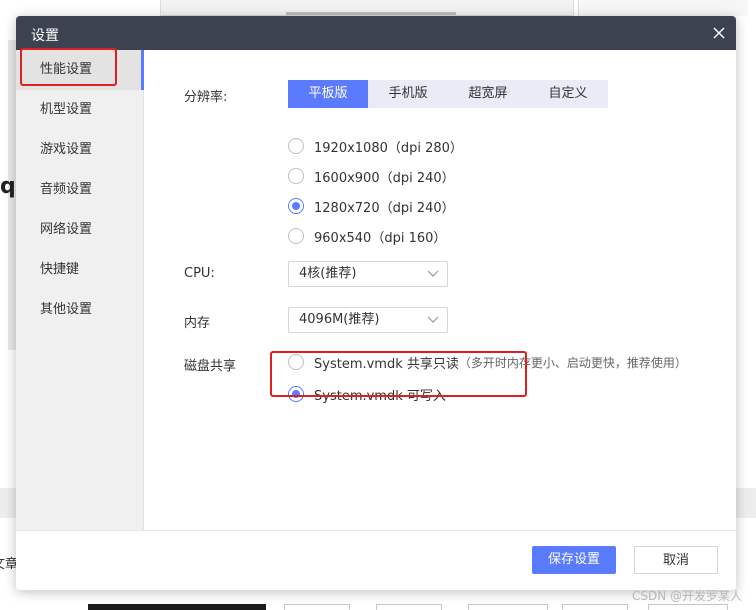 Image resolution: width=756 pixels, height=610 pixels. Describe the element at coordinates (66, 189) in the screenshot. I see `sidebar-item-label: 音频设置` at that location.